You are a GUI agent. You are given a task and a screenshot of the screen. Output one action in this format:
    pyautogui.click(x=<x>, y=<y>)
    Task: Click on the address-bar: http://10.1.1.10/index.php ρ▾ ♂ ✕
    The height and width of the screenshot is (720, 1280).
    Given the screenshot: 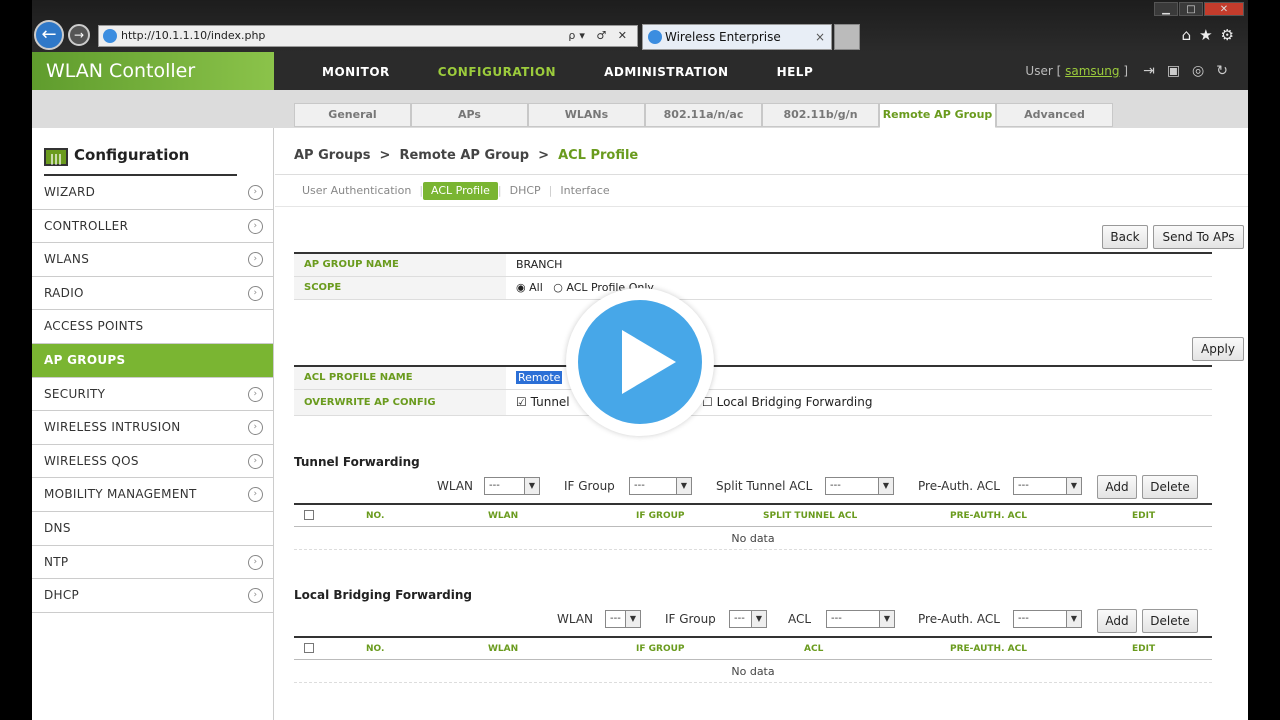 What is the action you would take?
    pyautogui.click(x=368, y=36)
    